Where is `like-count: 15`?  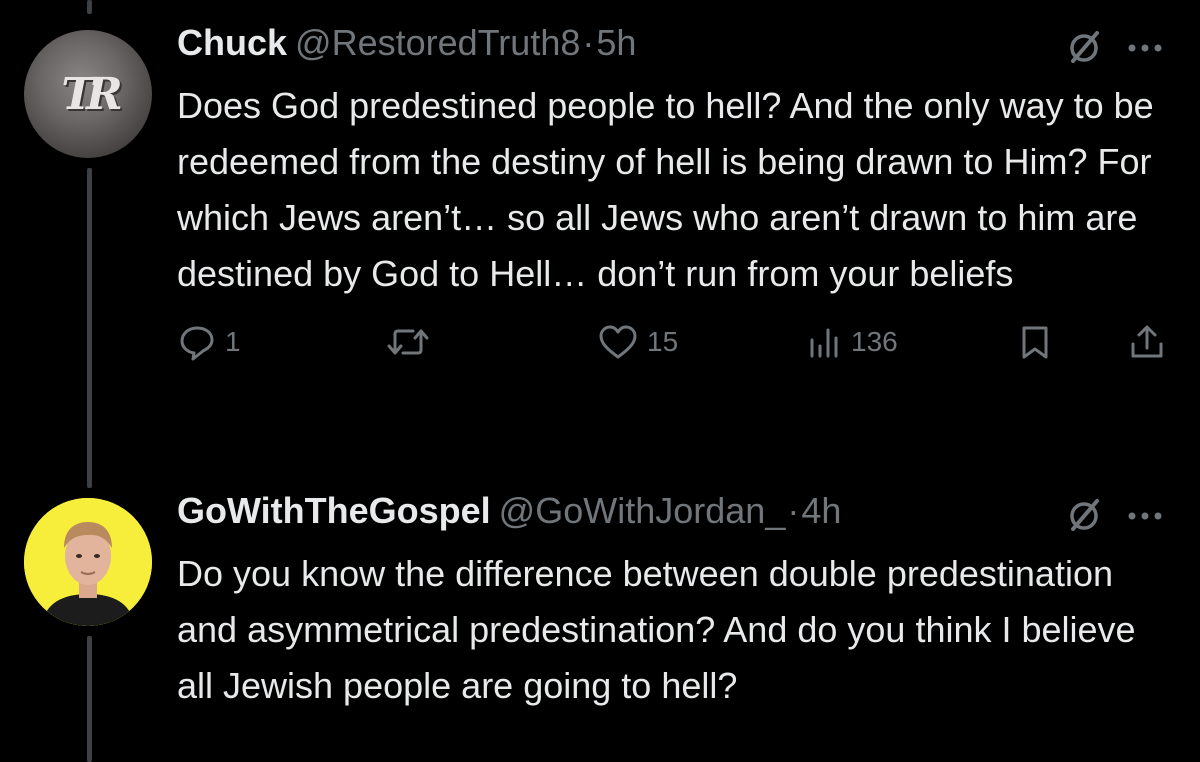 like-count: 15 is located at coordinates (663, 341).